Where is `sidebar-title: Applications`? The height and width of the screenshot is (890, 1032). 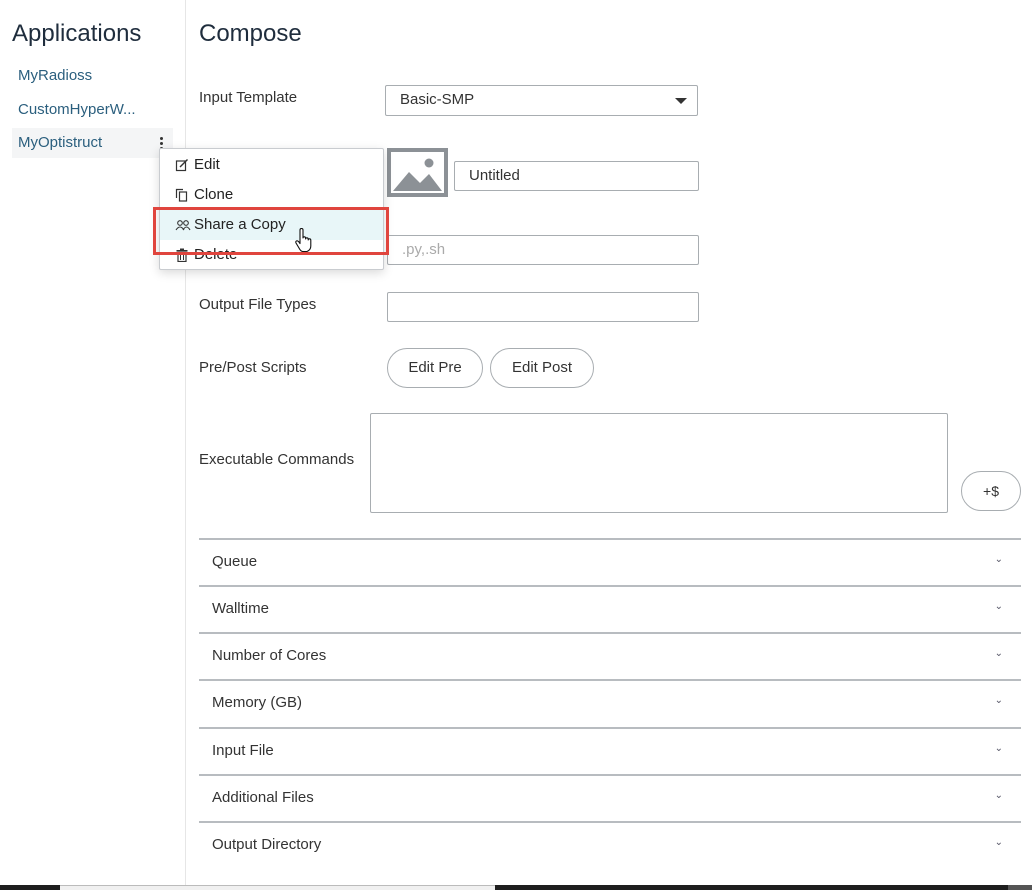
sidebar-title: Applications is located at coordinates (77, 33).